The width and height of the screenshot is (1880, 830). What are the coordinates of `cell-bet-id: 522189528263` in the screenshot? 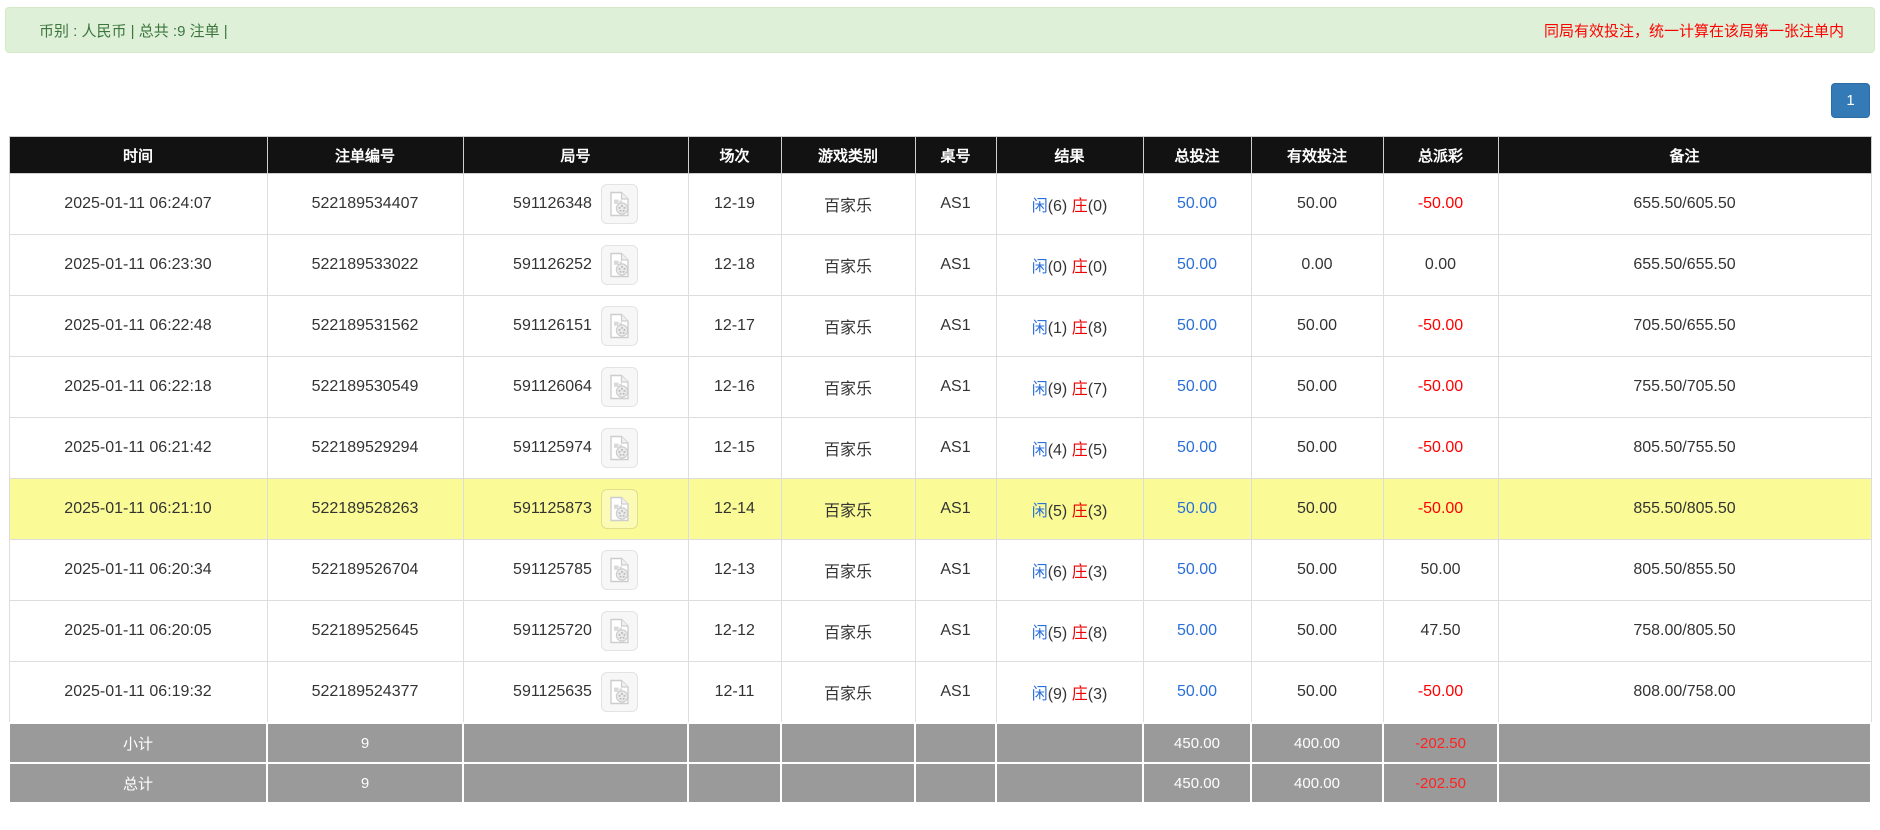 It's located at (365, 509).